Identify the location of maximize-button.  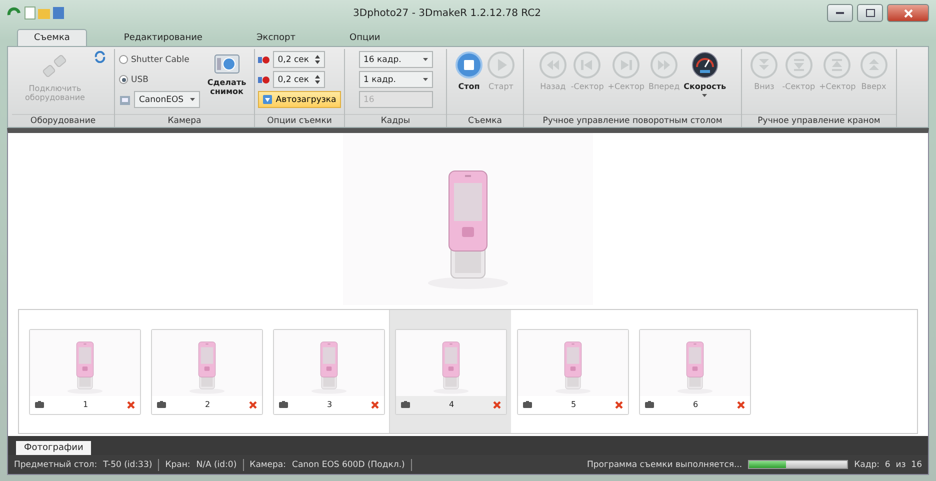
(870, 13).